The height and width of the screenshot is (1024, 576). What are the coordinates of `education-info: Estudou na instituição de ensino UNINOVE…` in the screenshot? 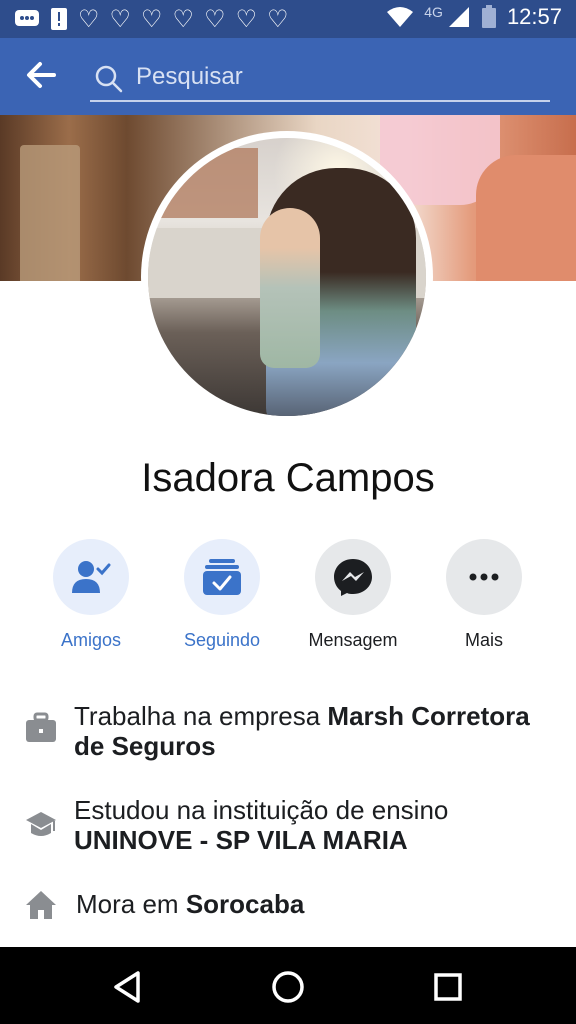 It's located at (289, 827).